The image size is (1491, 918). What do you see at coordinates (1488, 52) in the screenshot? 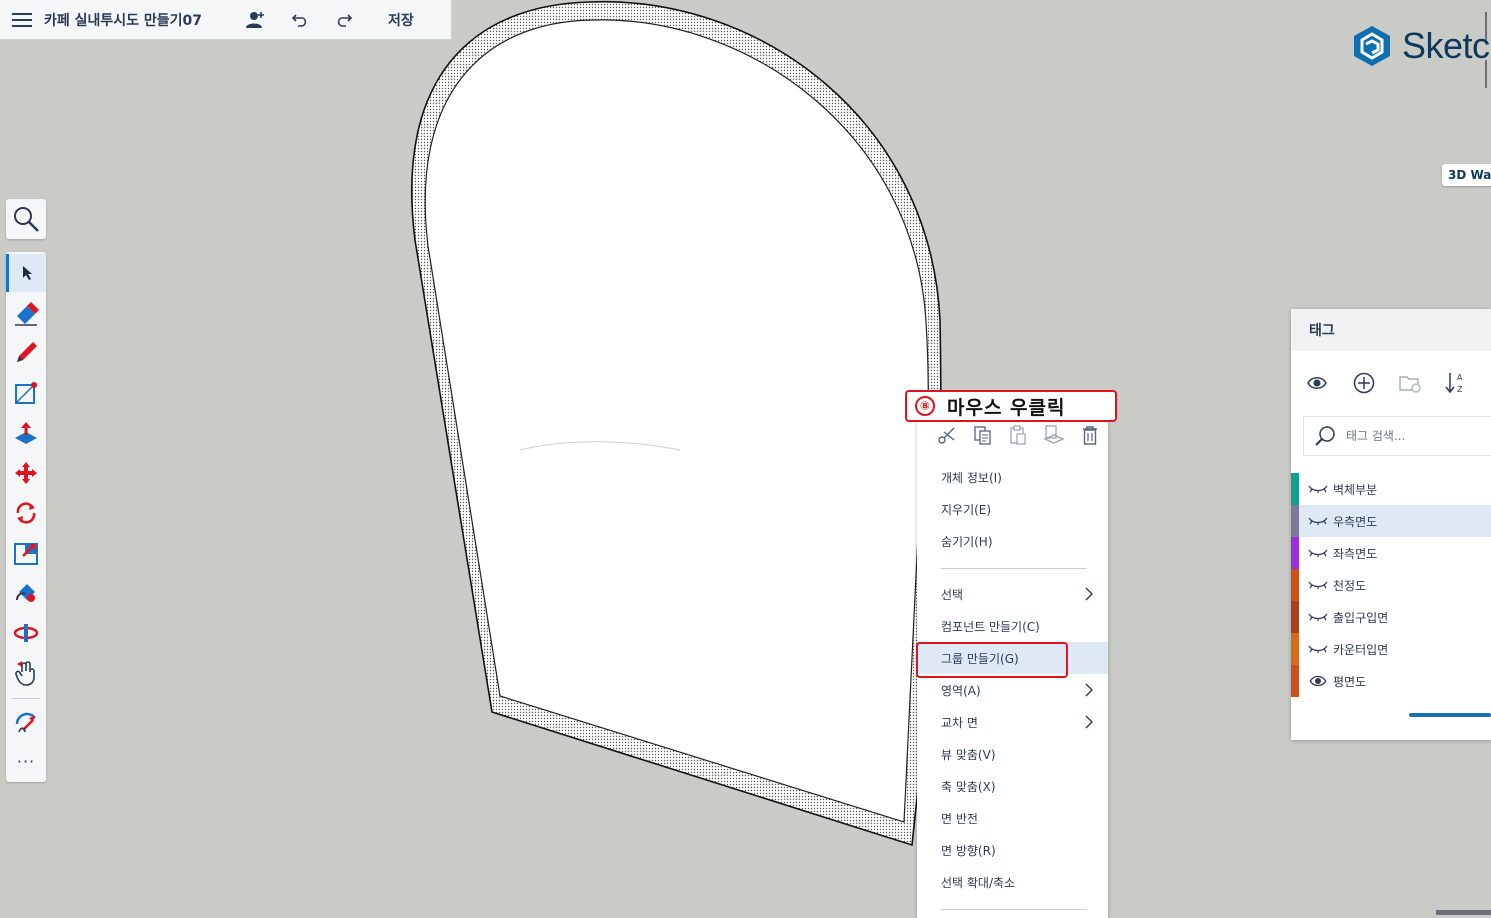
I see `panel-collapse-marks` at bounding box center [1488, 52].